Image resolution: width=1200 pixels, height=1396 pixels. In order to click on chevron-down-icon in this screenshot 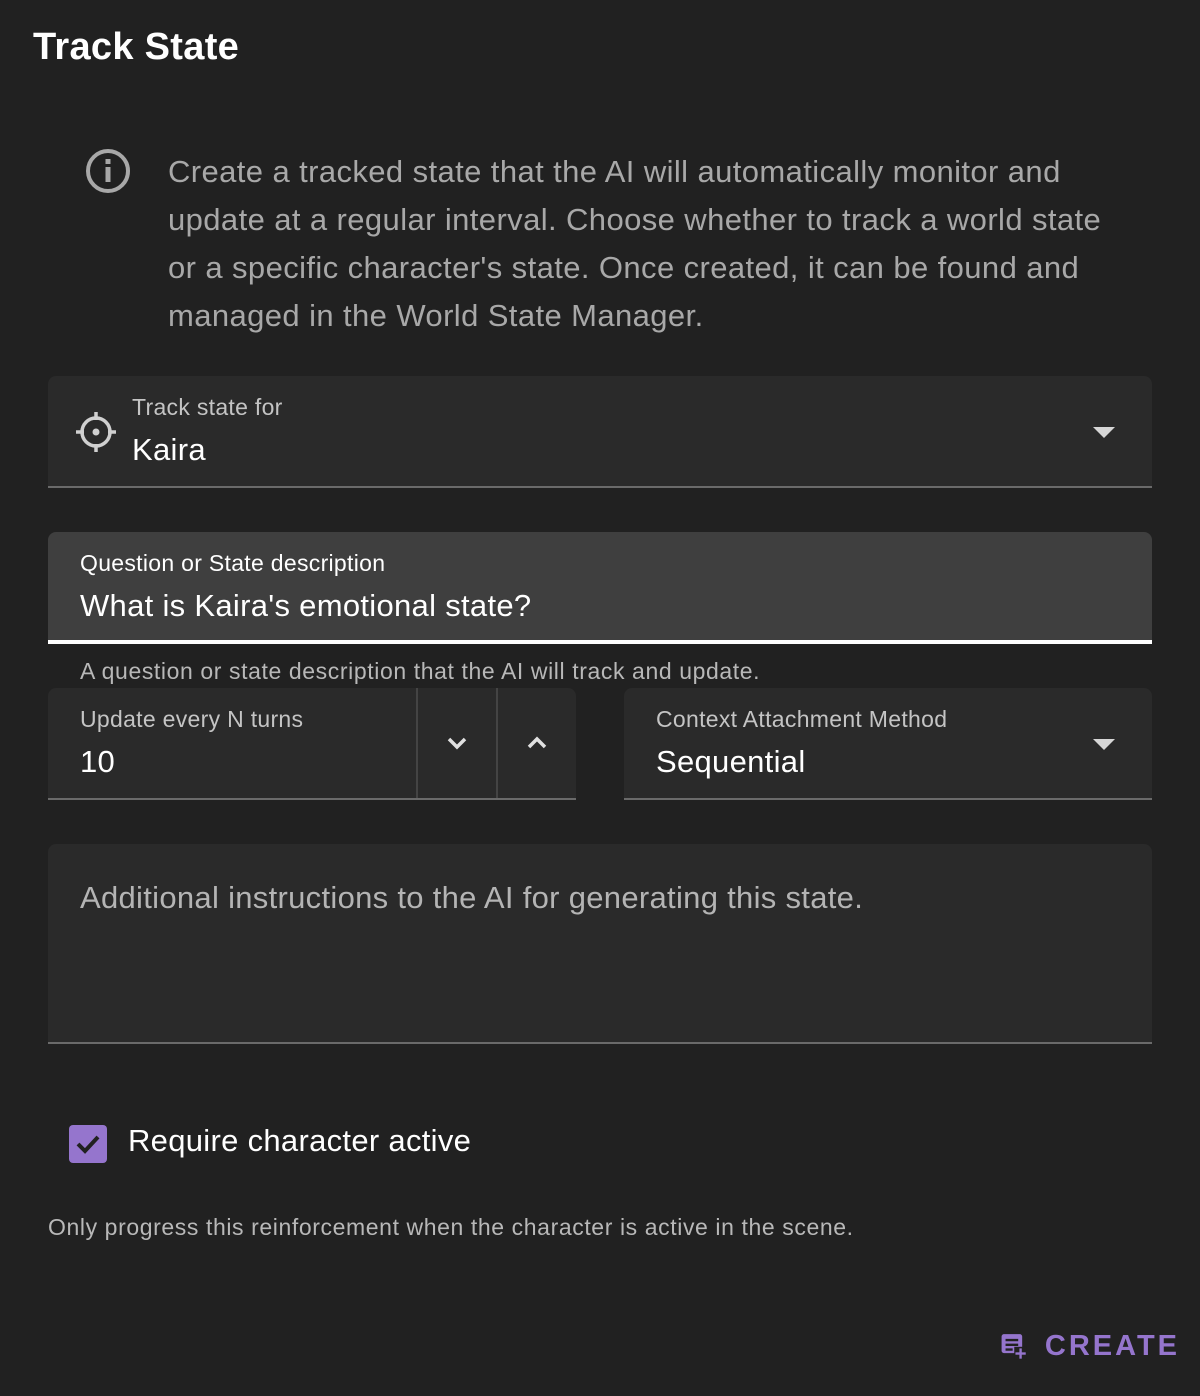, I will do `click(457, 743)`.